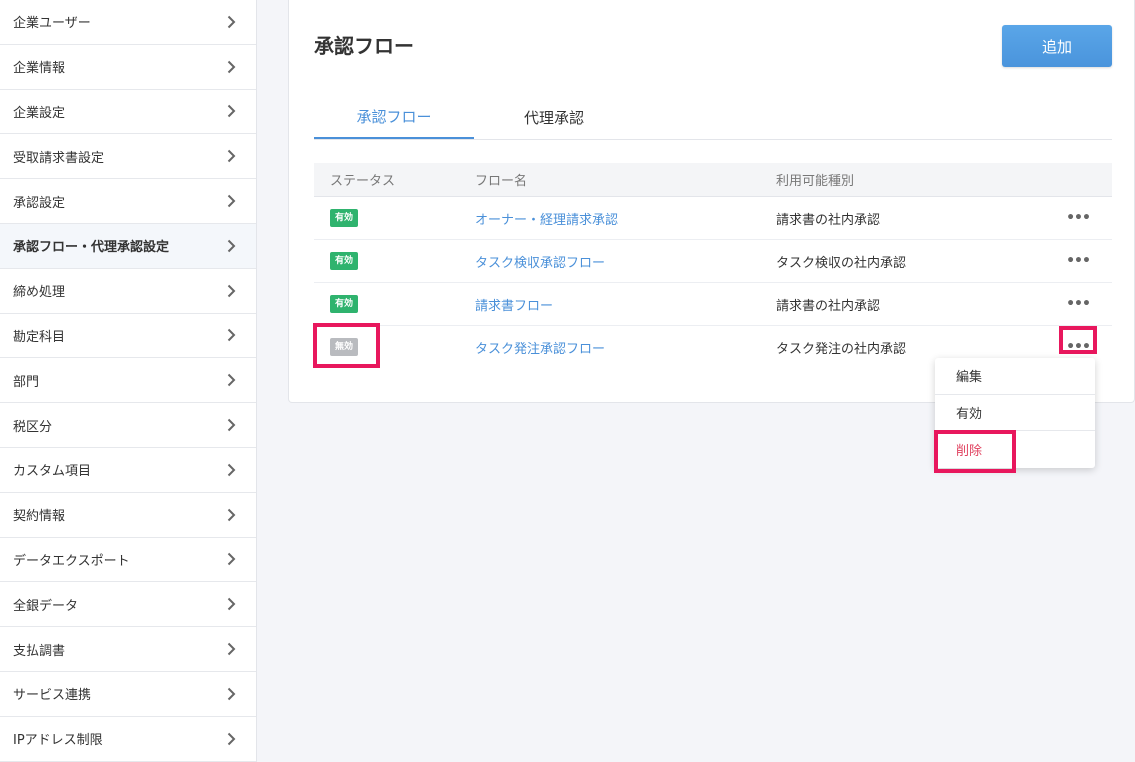 Image resolution: width=1135 pixels, height=762 pixels. I want to click on sidebar-item-approval-flow: 承認フロー・代理承認設定, so click(128, 246).